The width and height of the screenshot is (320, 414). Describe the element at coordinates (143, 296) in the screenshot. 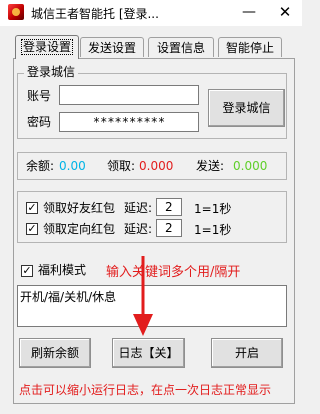

I see `red-arrow-annotation` at that location.